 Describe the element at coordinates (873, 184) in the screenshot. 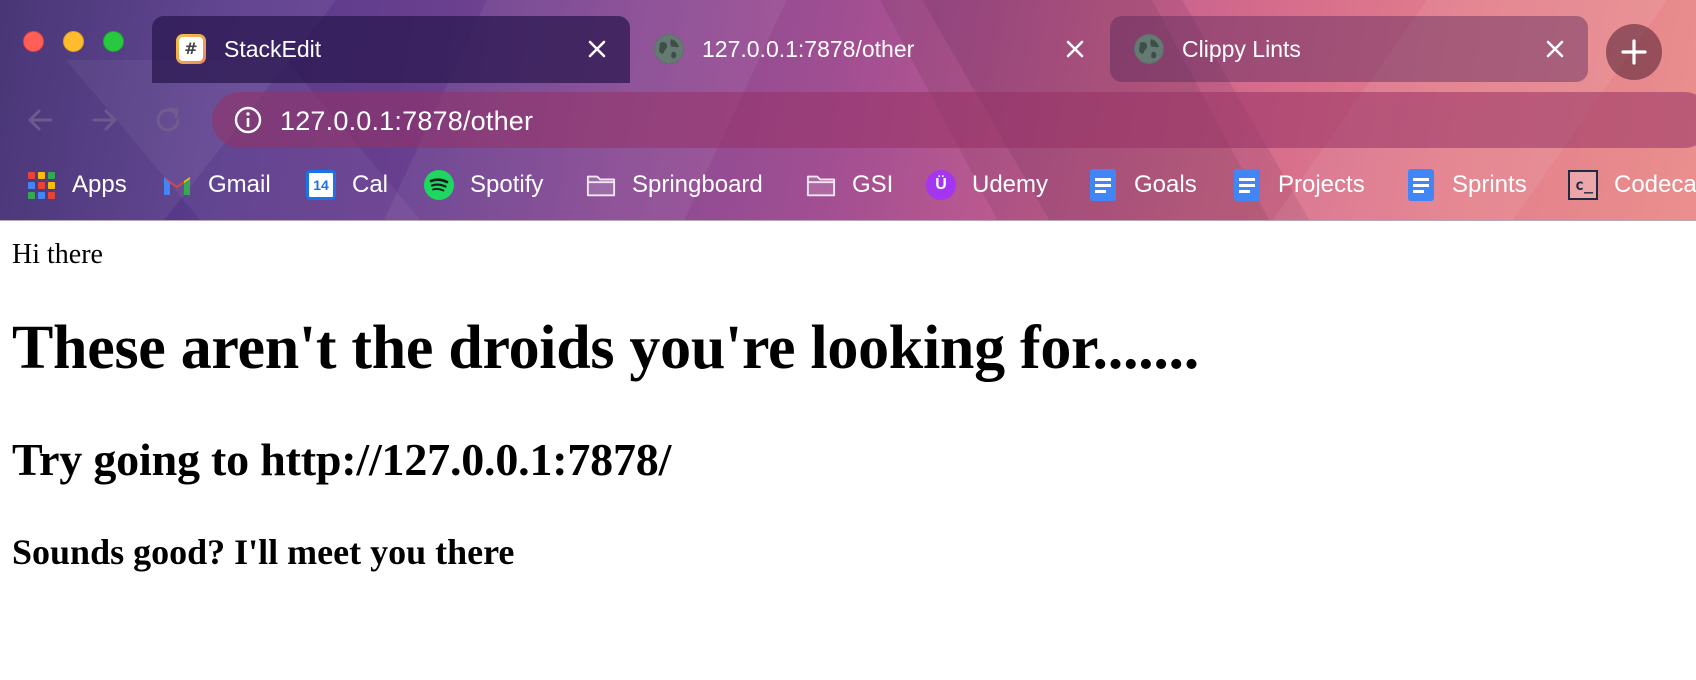

I see `bookmark-label: GSI` at that location.